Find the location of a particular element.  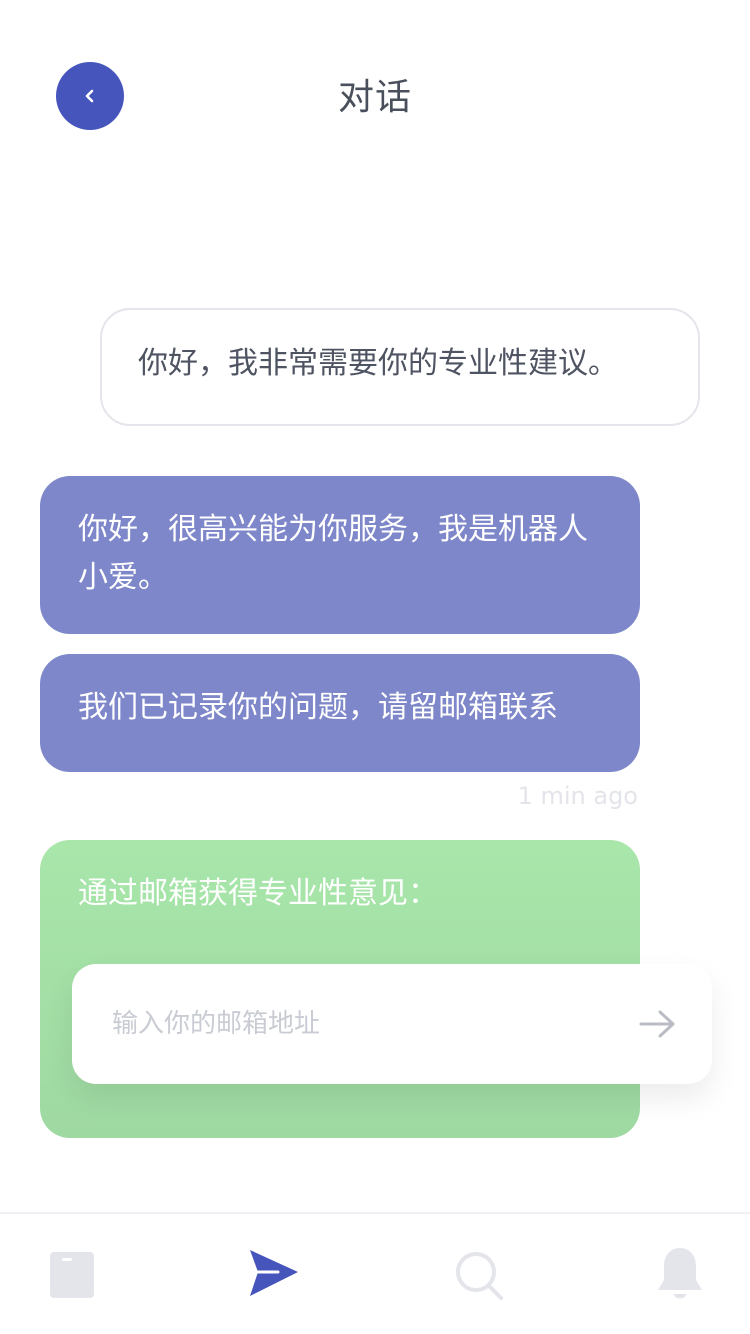

email-input-card is located at coordinates (392, 1024).